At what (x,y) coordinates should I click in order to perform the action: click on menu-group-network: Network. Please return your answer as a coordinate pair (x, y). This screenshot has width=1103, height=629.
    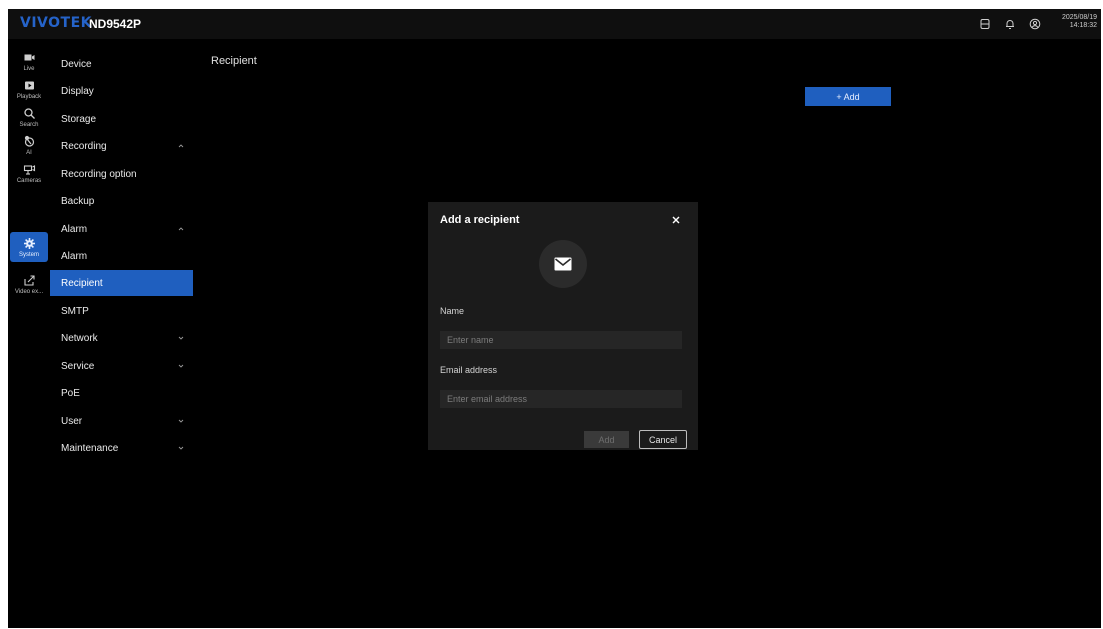
    Looking at the image, I should click on (121, 338).